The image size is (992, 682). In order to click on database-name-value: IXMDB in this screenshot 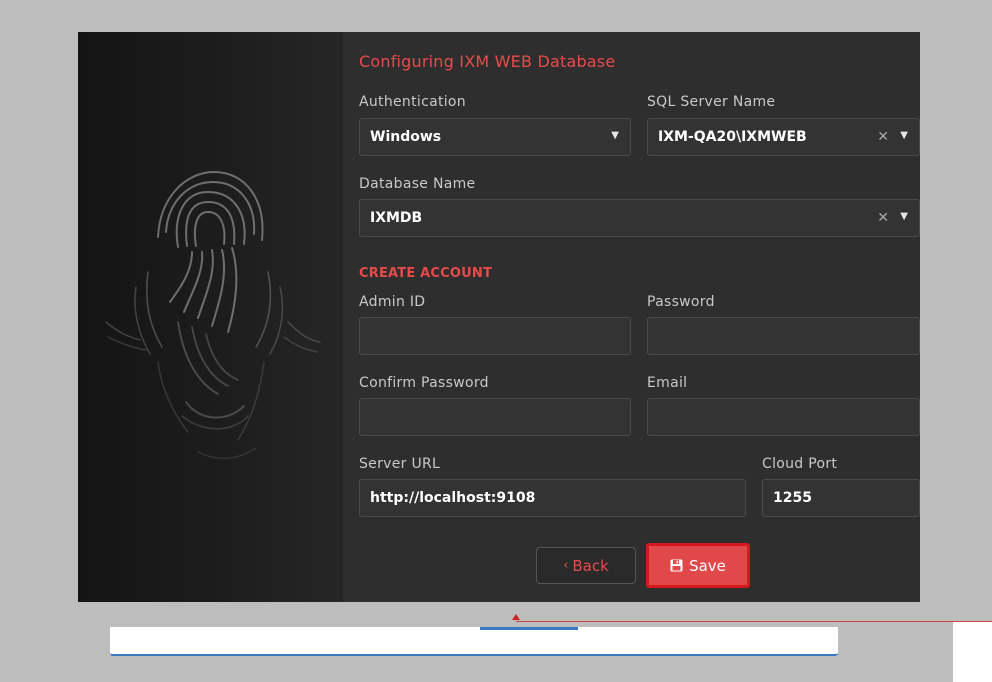, I will do `click(396, 218)`.